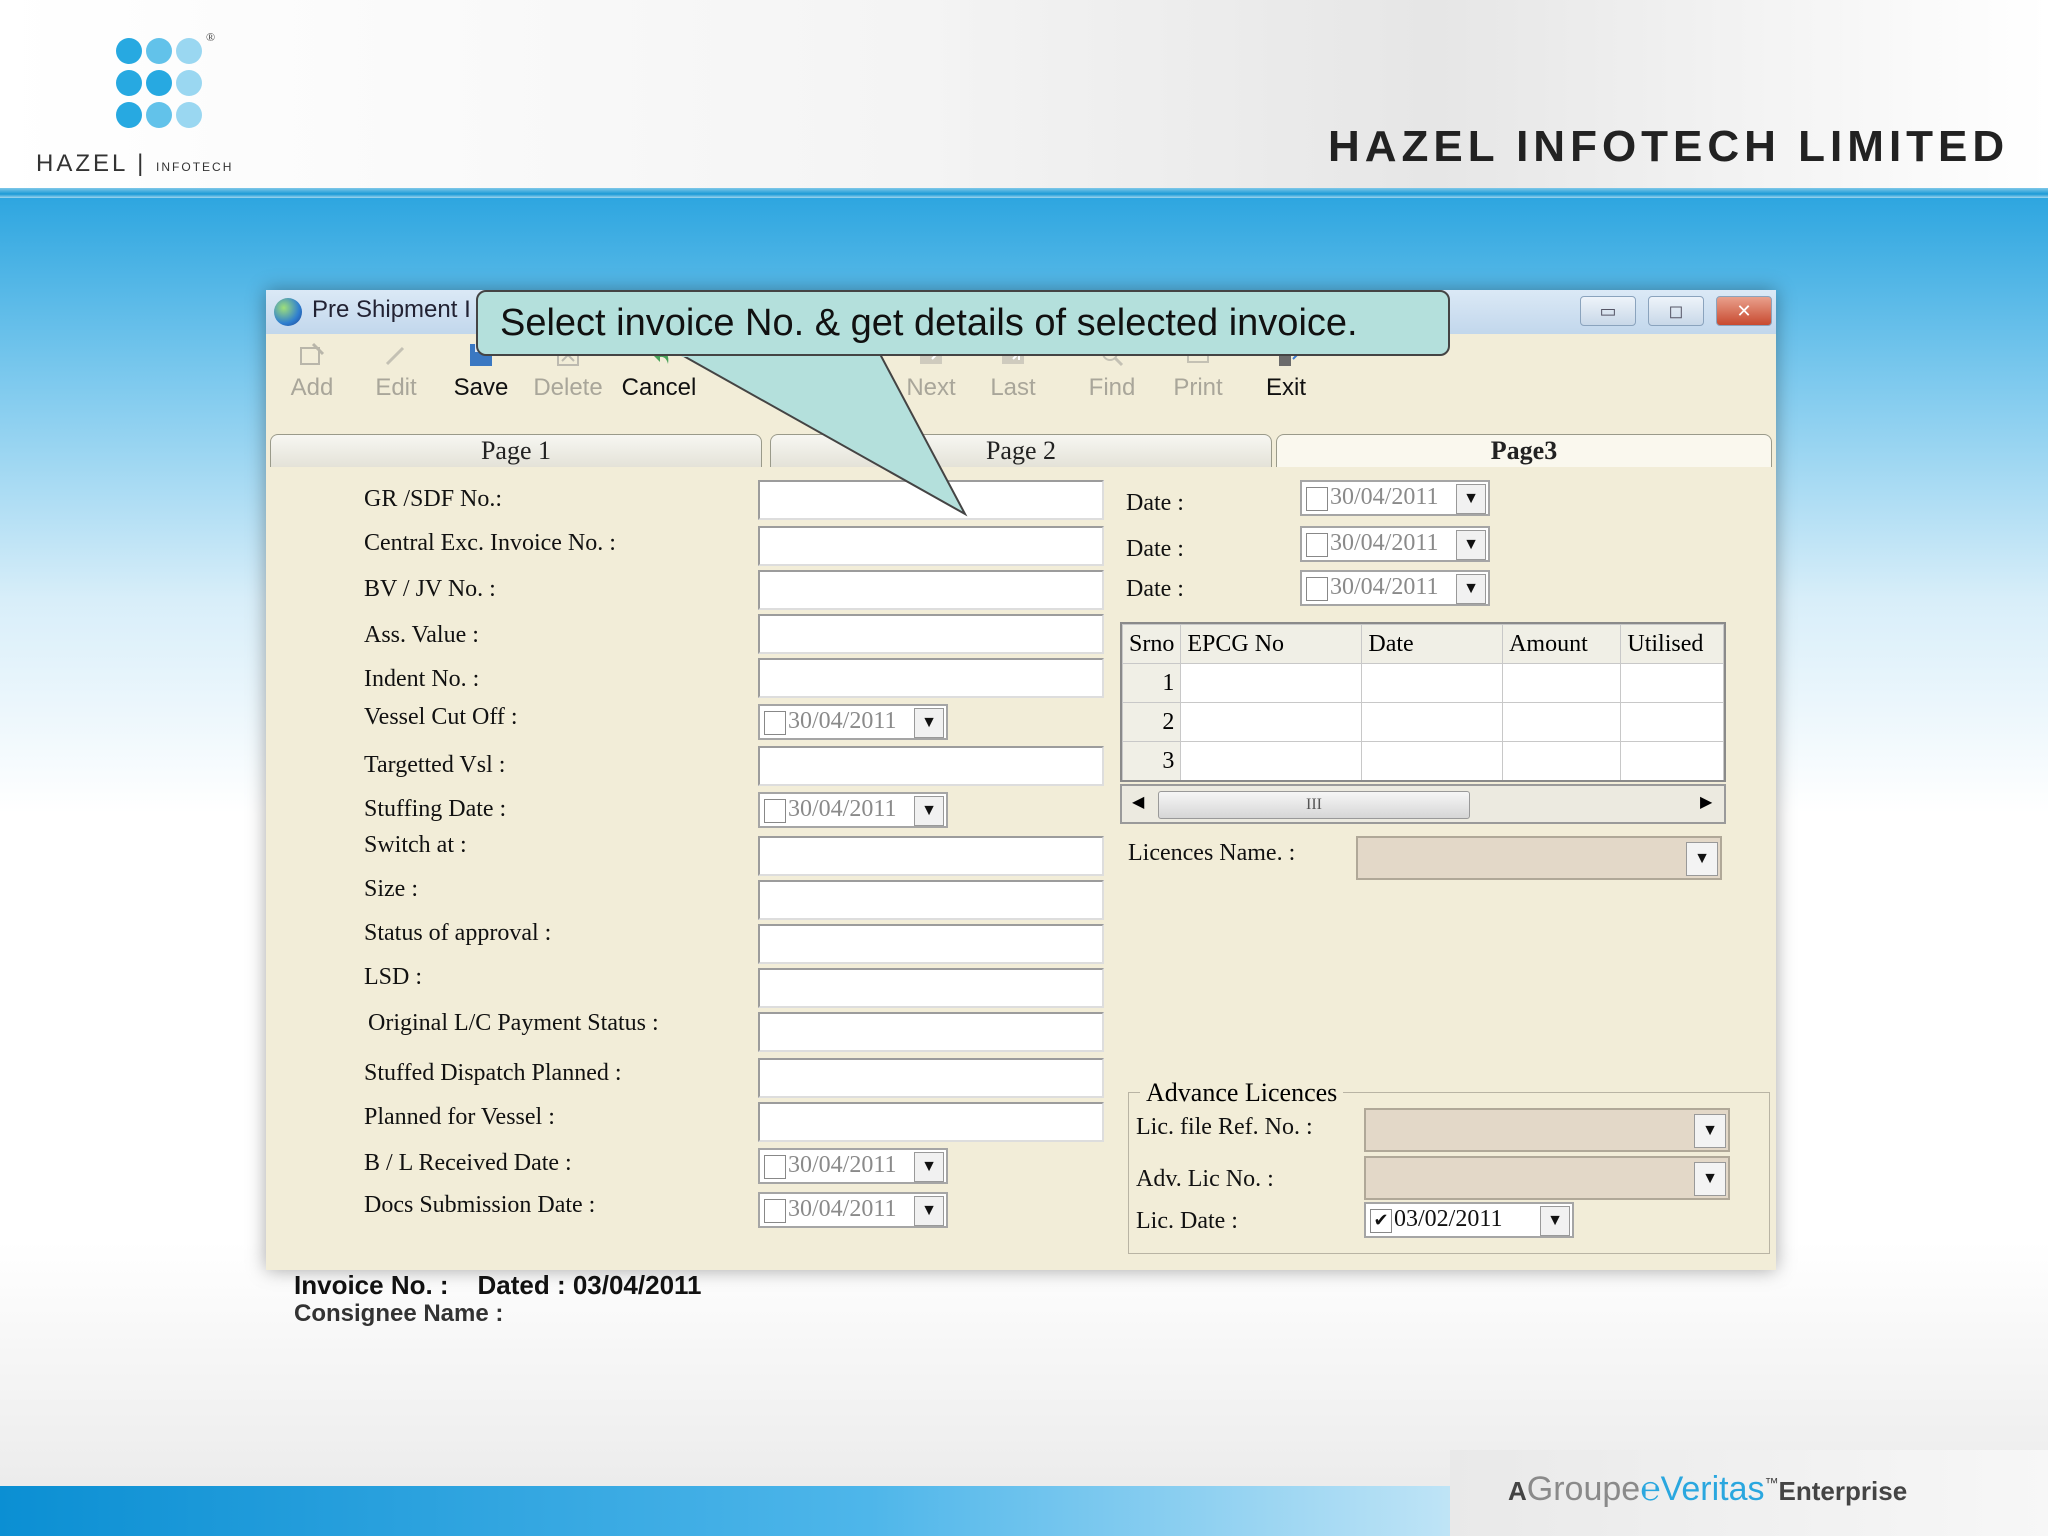 The width and height of the screenshot is (2048, 1536). Describe the element at coordinates (480, 1205) in the screenshot. I see `docs-submission-label: Docs Submission Date :` at that location.